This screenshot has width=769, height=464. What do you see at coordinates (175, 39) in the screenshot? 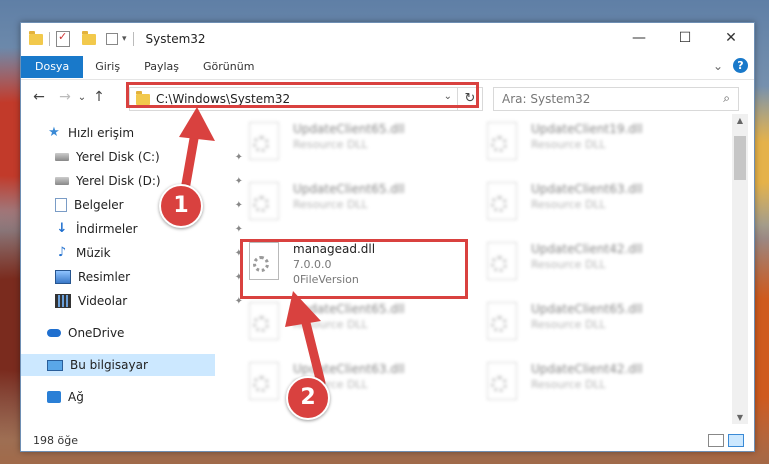
I see `window-title: System32` at bounding box center [175, 39].